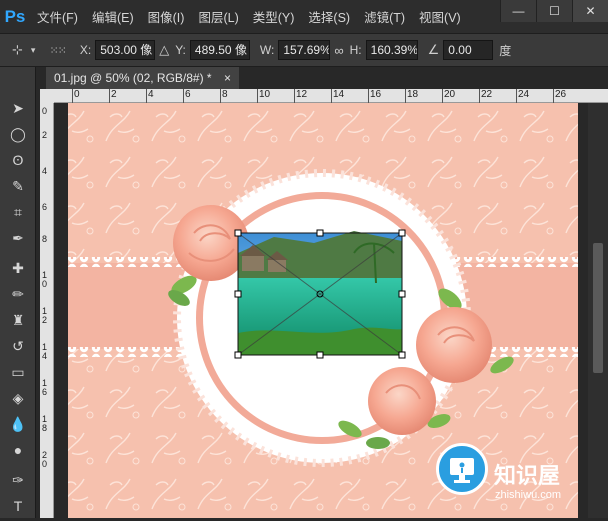 The height and width of the screenshot is (521, 608). I want to click on window-controls: — ☐ ✕, so click(554, 11).